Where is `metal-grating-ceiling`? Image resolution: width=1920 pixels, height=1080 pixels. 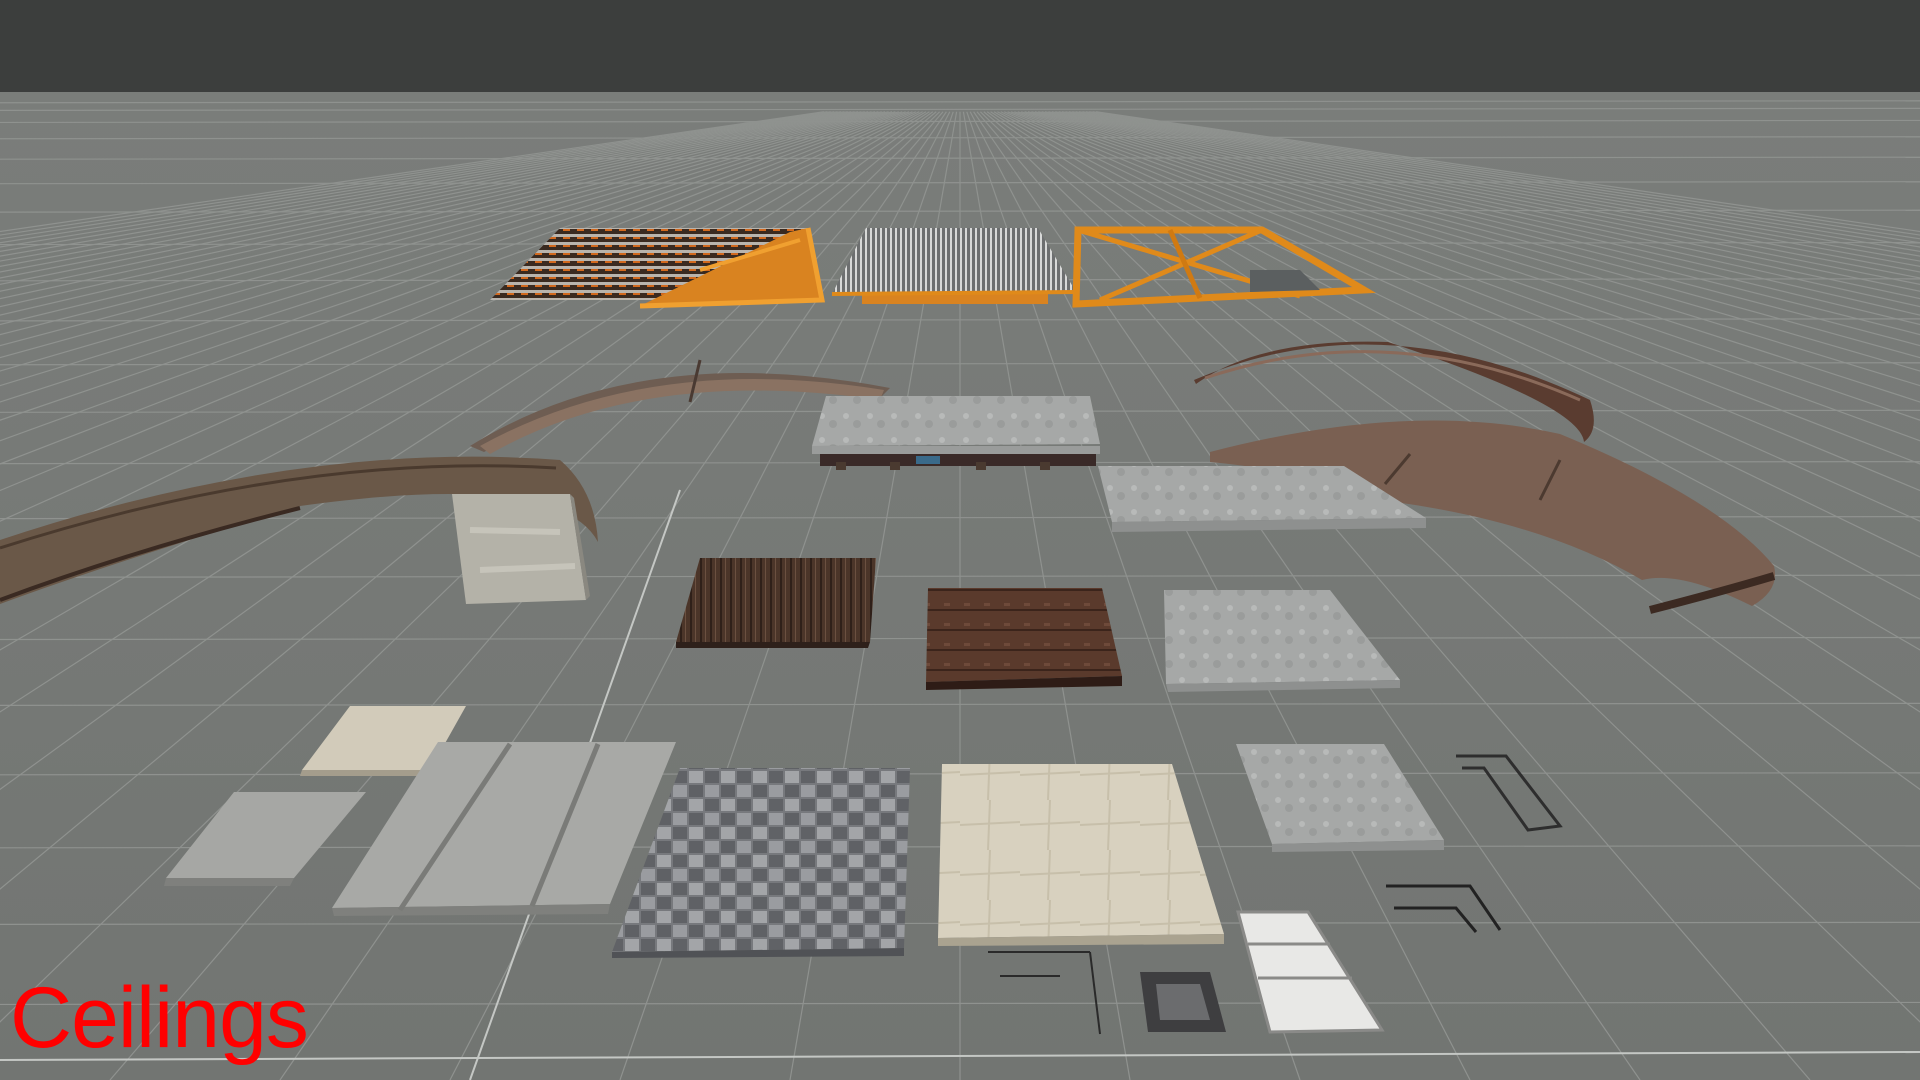
metal-grating-ceiling is located at coordinates (954, 266).